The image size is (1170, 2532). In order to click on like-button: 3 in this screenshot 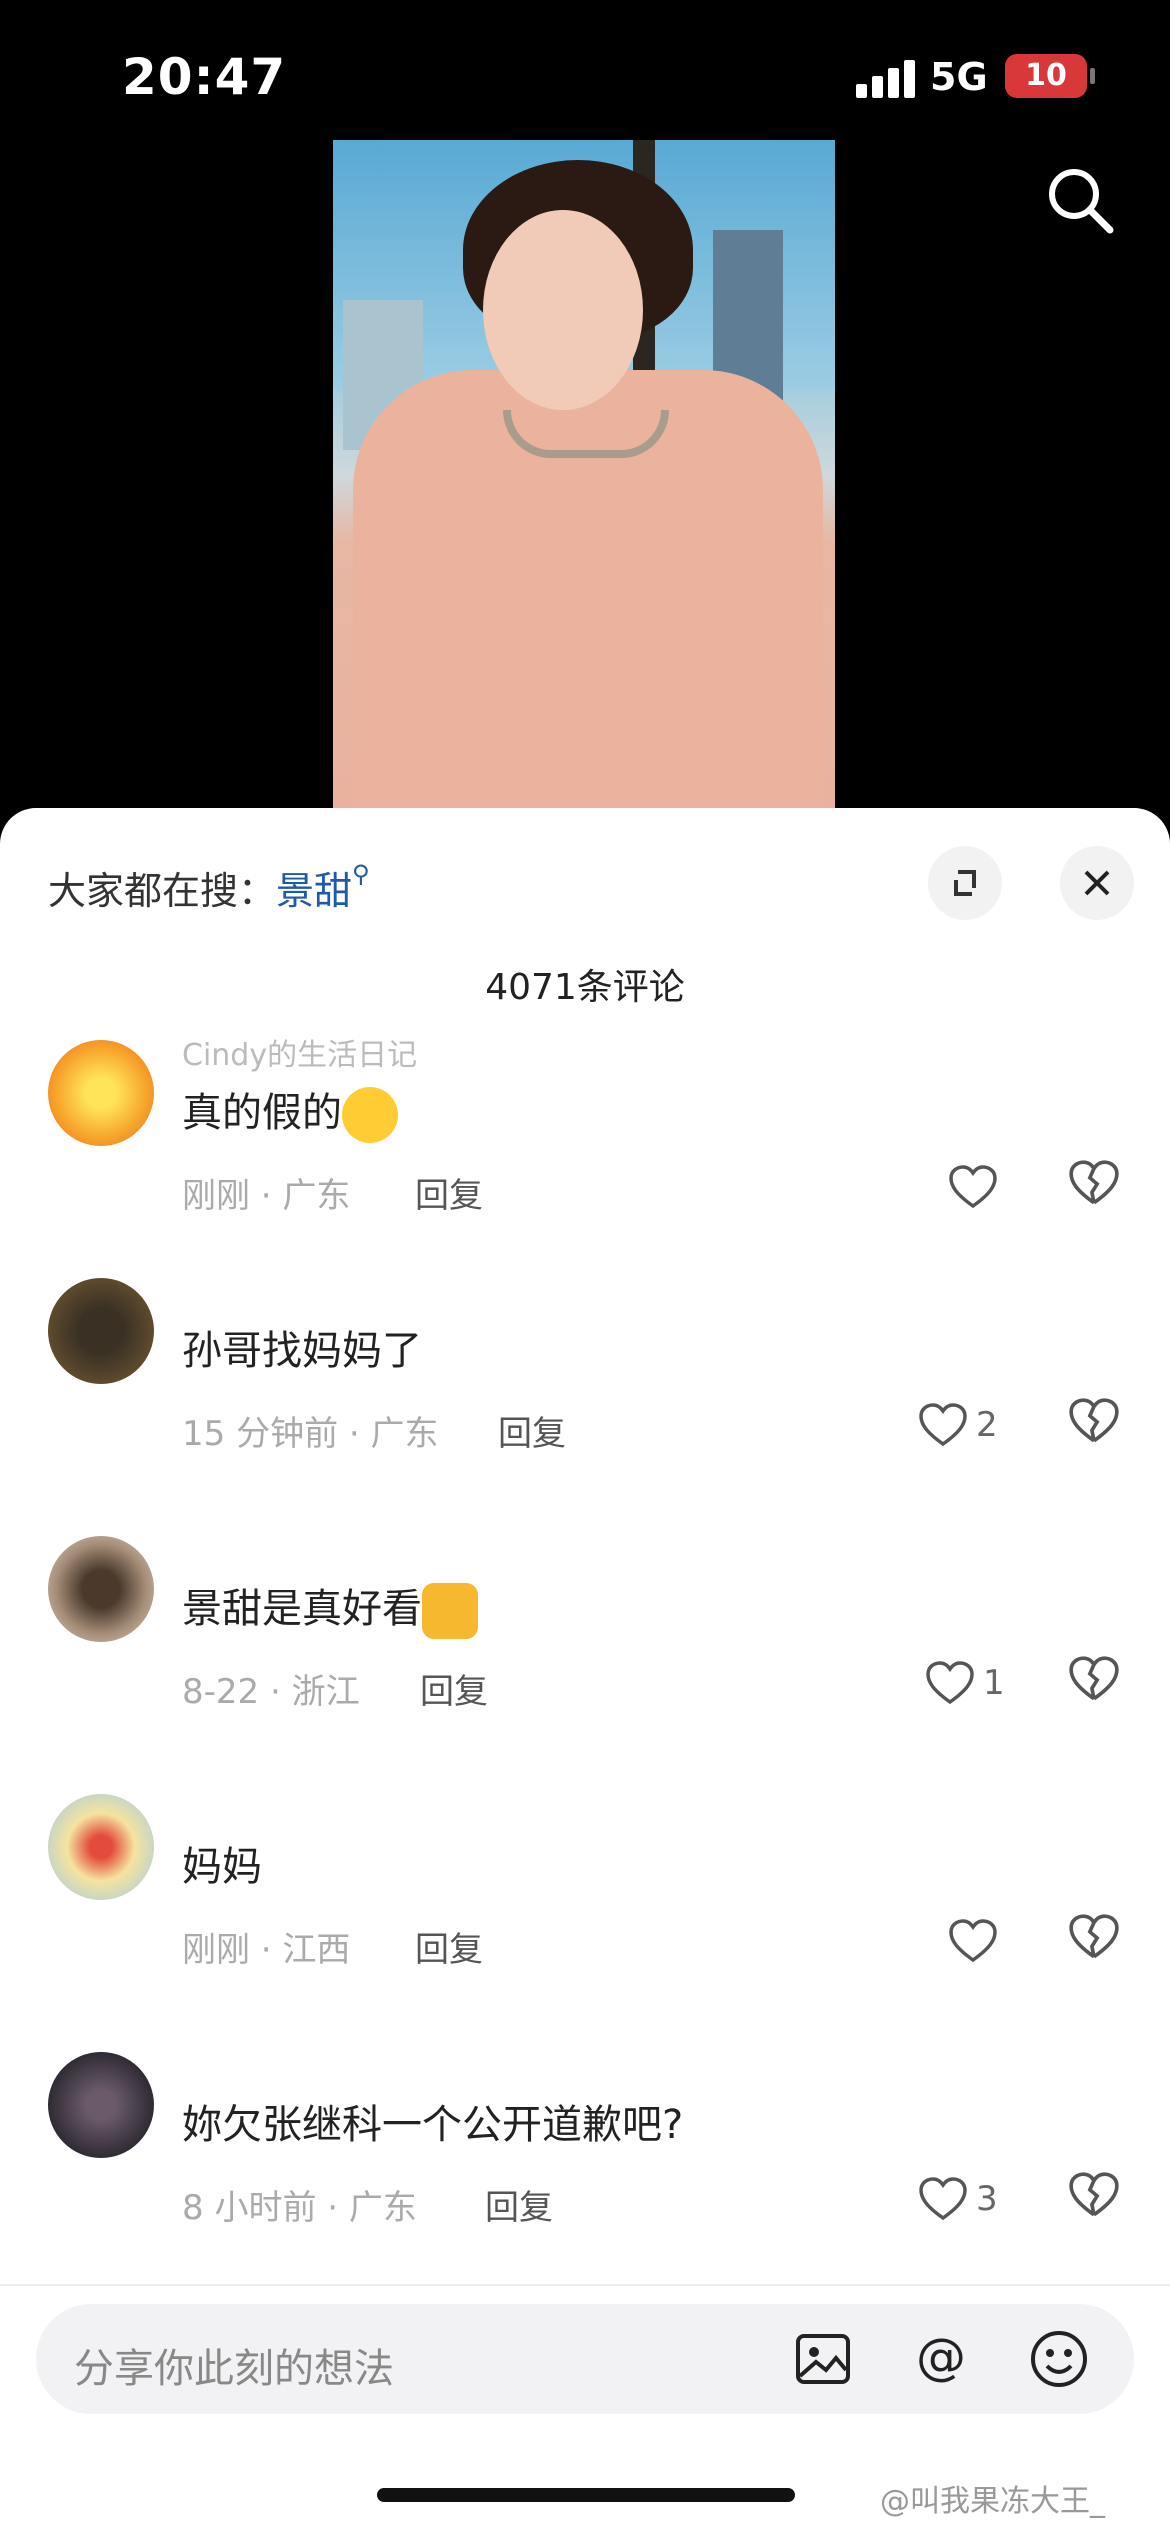, I will do `click(958, 2199)`.